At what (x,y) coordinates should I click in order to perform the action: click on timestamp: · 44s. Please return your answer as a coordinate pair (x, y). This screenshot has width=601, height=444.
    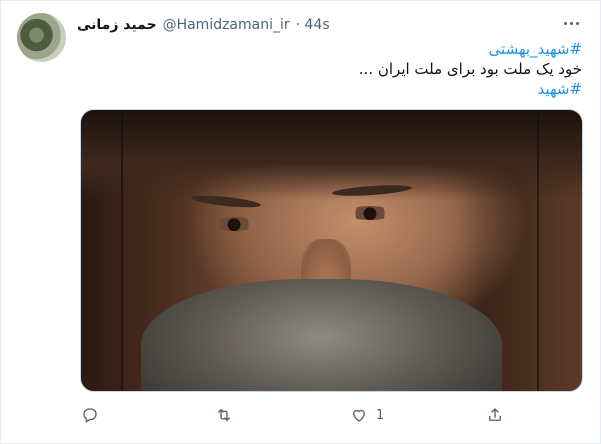
    Looking at the image, I should click on (313, 25).